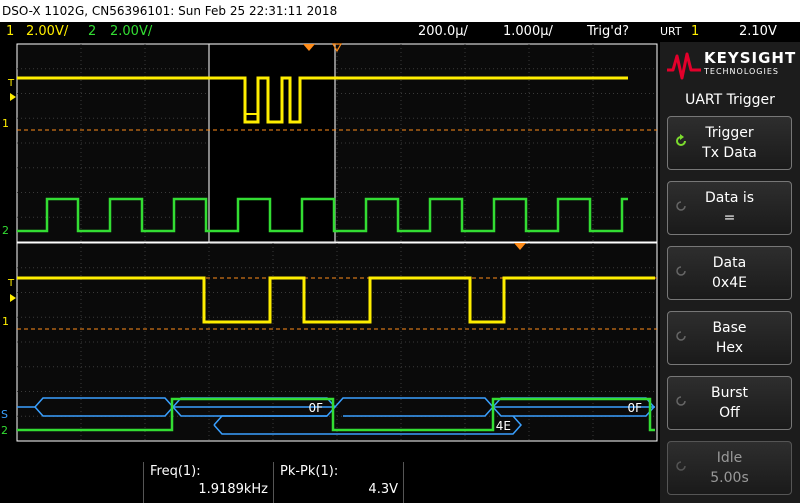  I want to click on freq-measurement: Freq(1): 1.9189kHz, so click(208, 482).